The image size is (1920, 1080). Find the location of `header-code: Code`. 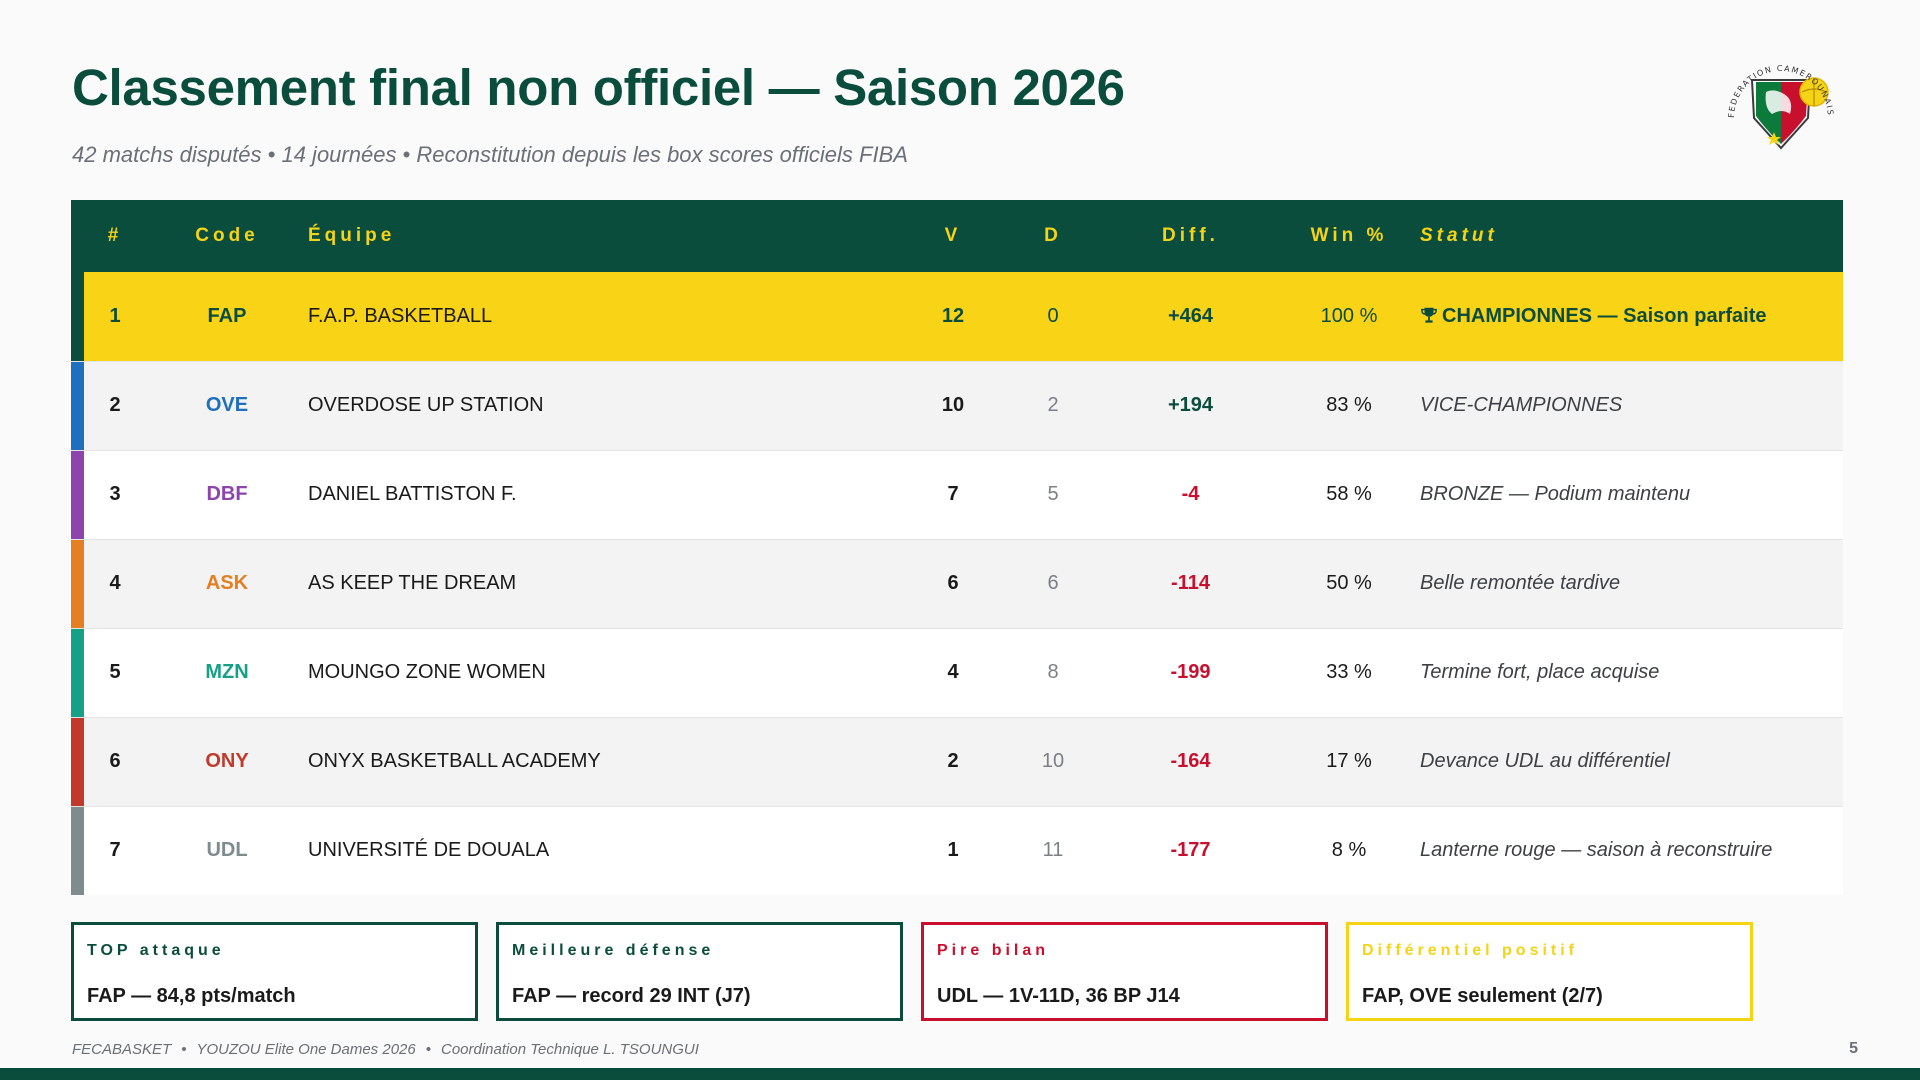

header-code: Code is located at coordinates (227, 235).